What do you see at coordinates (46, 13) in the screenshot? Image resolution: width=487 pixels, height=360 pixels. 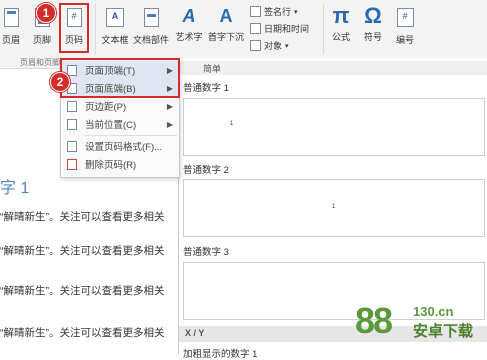 I see `callout-badge-1: 1` at bounding box center [46, 13].